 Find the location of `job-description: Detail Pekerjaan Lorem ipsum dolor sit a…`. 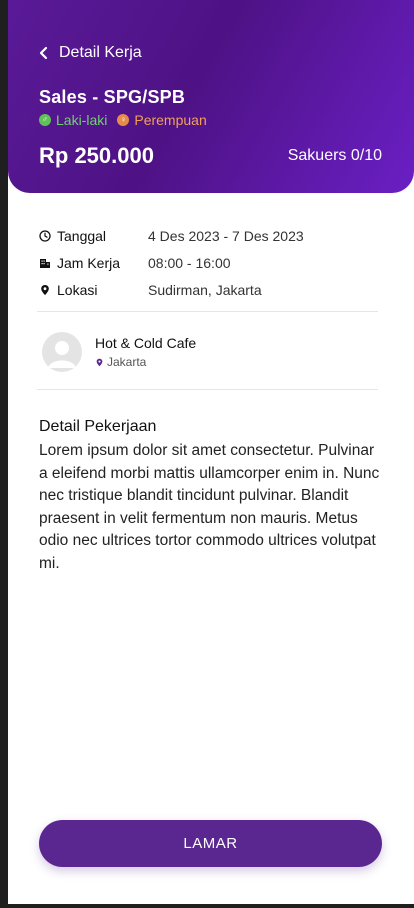

job-description: Detail Pekerjaan Lorem ipsum dolor sit a… is located at coordinates (211, 496).